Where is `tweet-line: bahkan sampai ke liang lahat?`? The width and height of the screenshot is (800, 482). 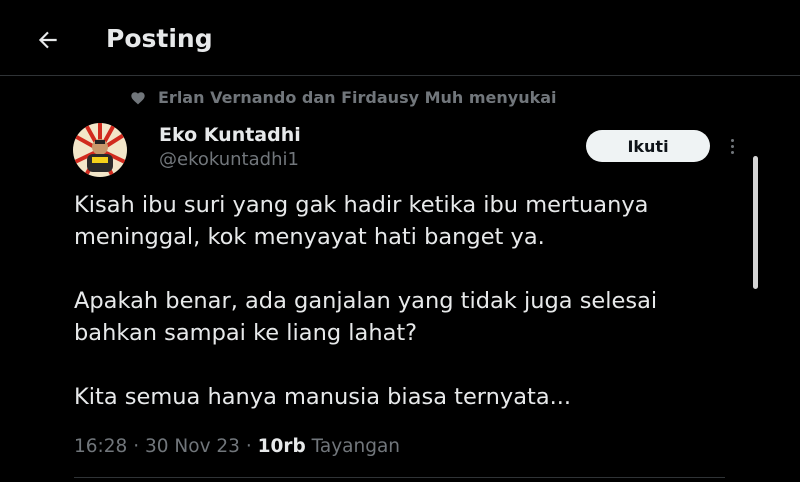 tweet-line: bahkan sampai ke liang lahat? is located at coordinates (246, 333).